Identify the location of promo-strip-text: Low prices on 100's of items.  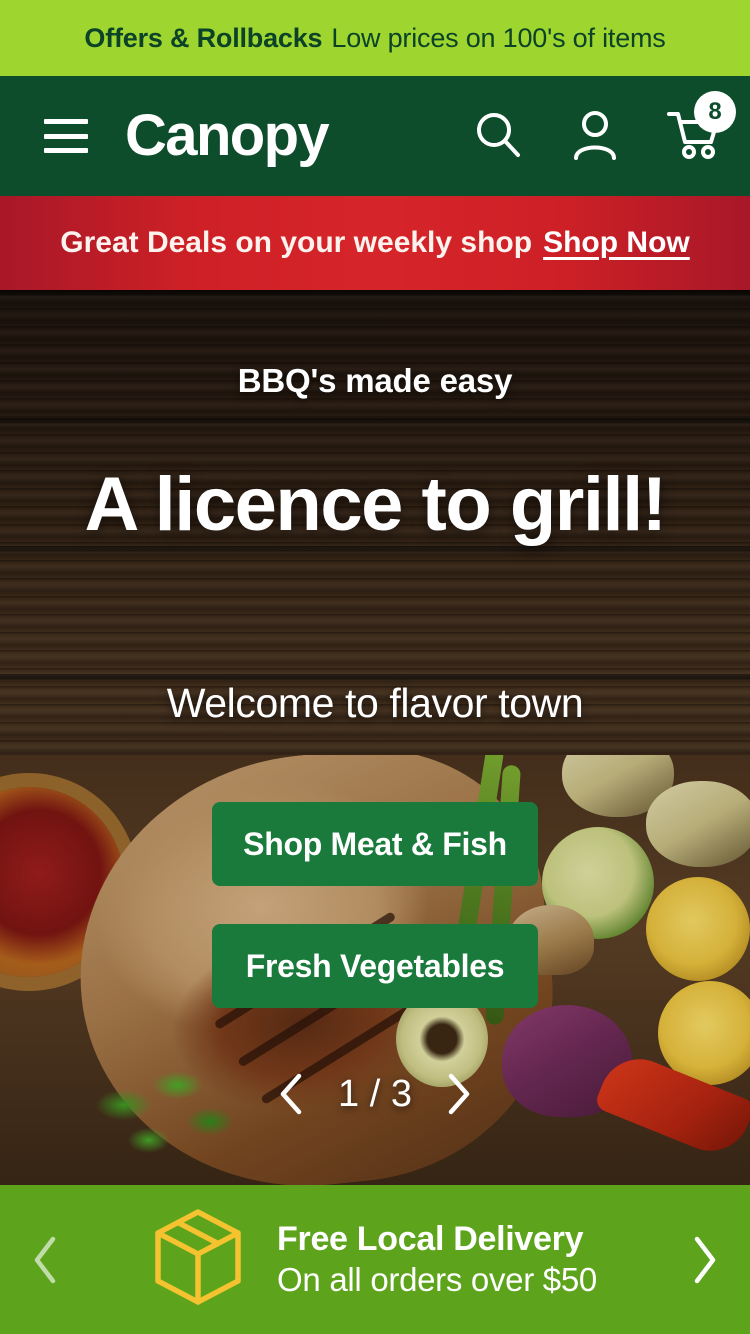
(498, 37).